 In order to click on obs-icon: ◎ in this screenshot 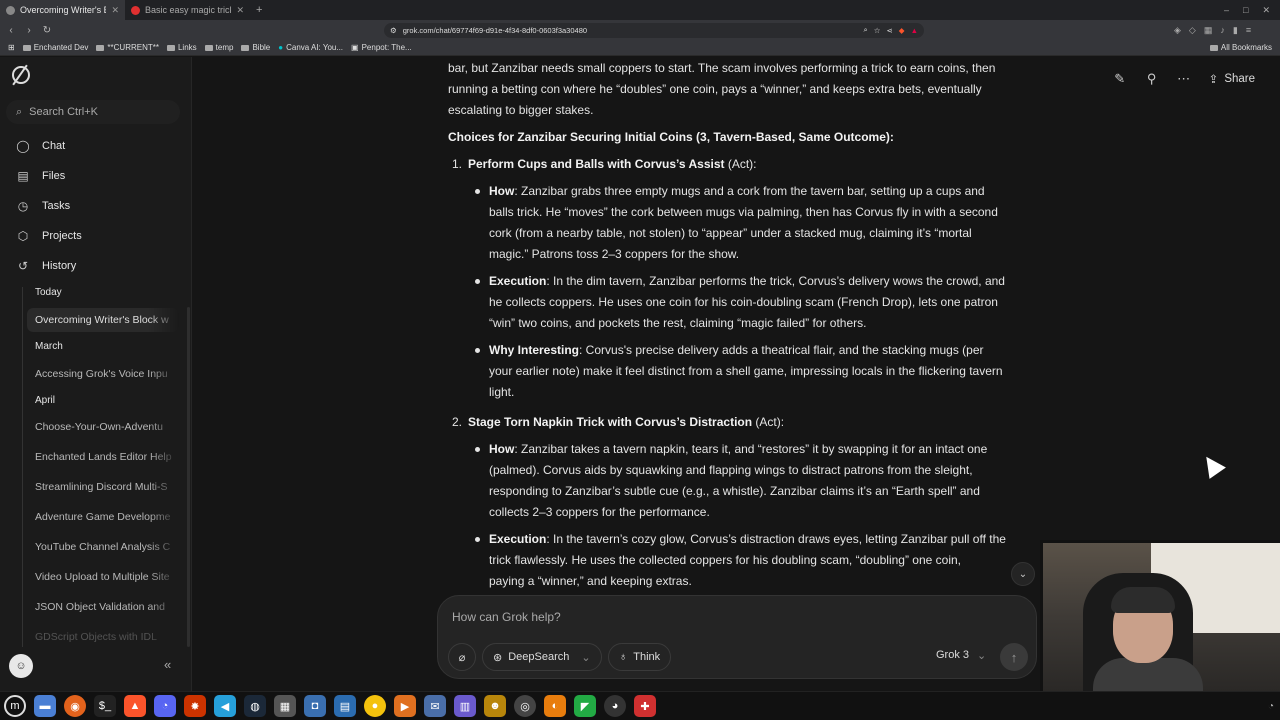, I will do `click(525, 706)`.